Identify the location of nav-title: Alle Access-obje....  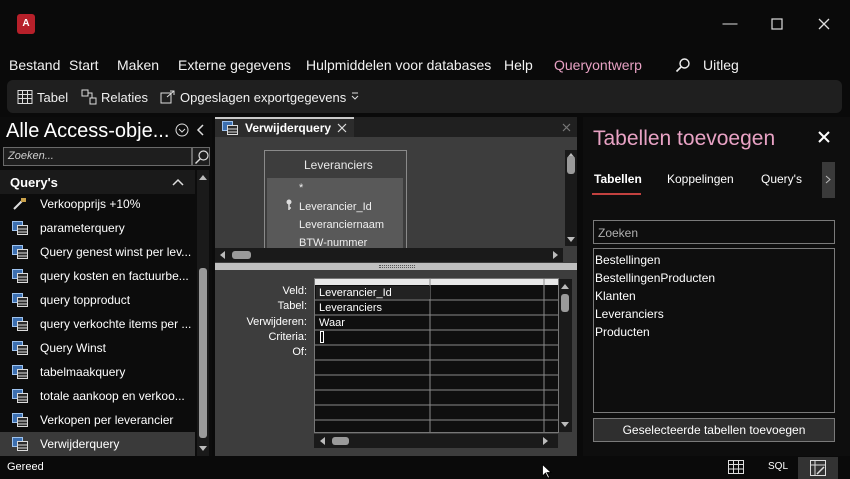
(87, 131).